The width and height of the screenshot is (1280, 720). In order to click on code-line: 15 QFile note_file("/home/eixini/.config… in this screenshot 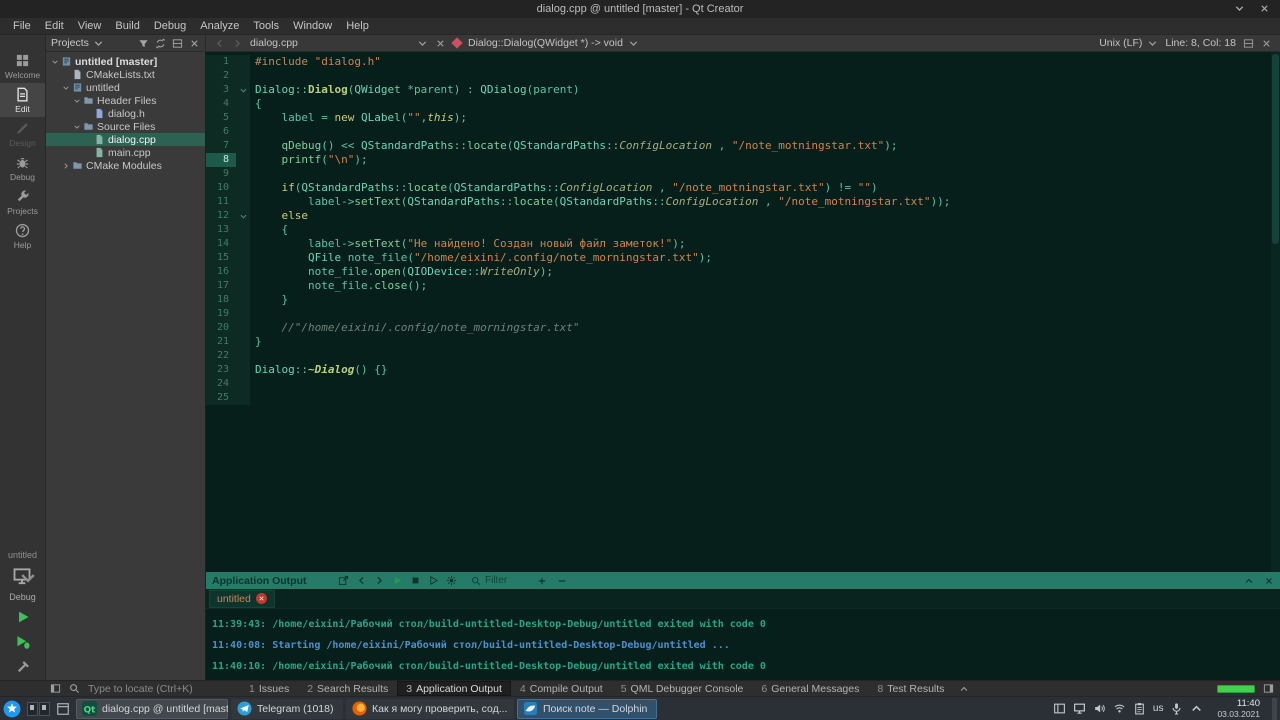, I will do `click(743, 258)`.